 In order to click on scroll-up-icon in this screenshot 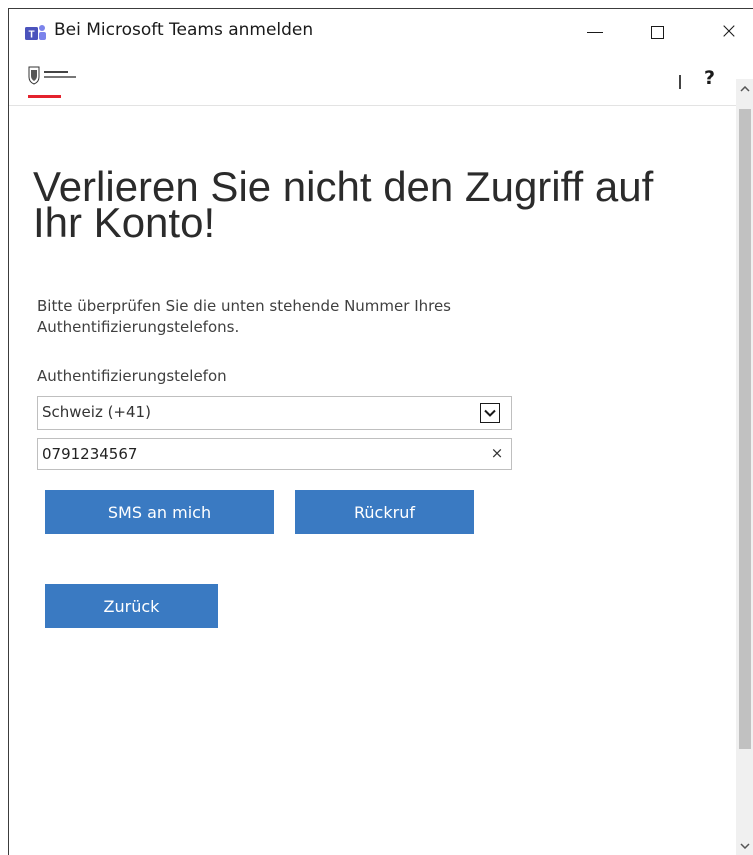, I will do `click(744, 89)`.